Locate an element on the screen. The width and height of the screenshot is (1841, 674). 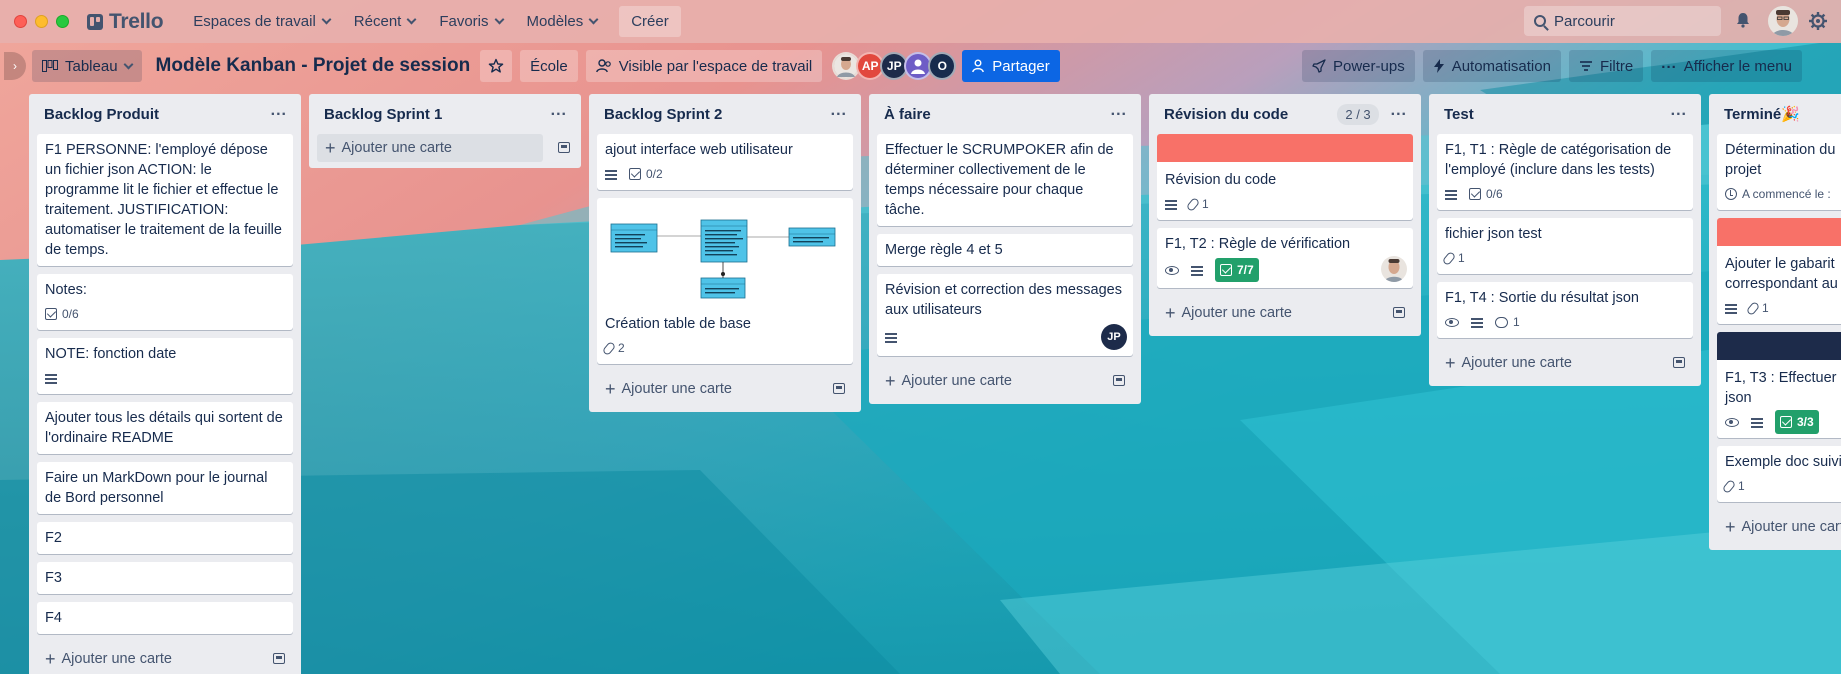
card-member-avatar: JP is located at coordinates (1114, 337).